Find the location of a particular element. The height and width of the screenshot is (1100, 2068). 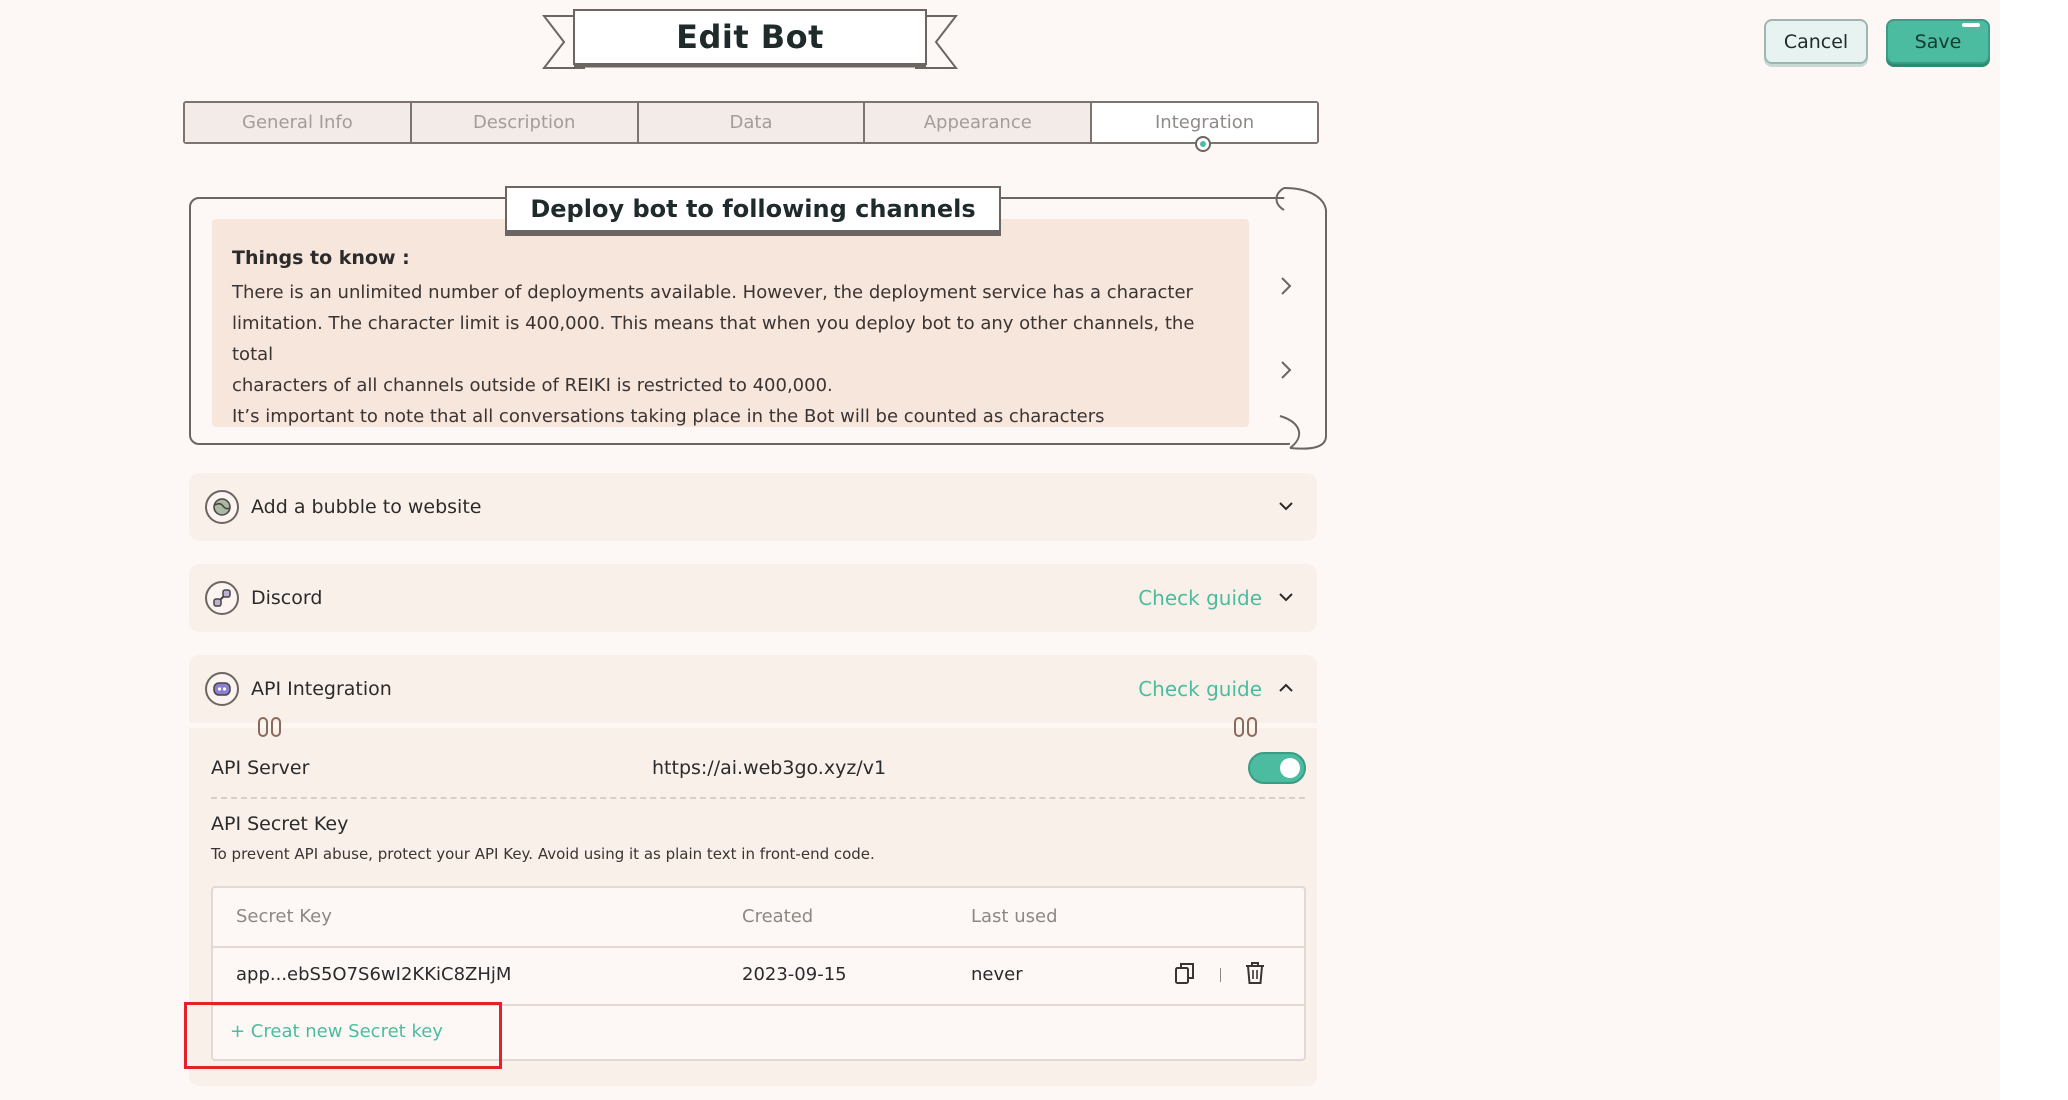

trash-icon is located at coordinates (1255, 973).